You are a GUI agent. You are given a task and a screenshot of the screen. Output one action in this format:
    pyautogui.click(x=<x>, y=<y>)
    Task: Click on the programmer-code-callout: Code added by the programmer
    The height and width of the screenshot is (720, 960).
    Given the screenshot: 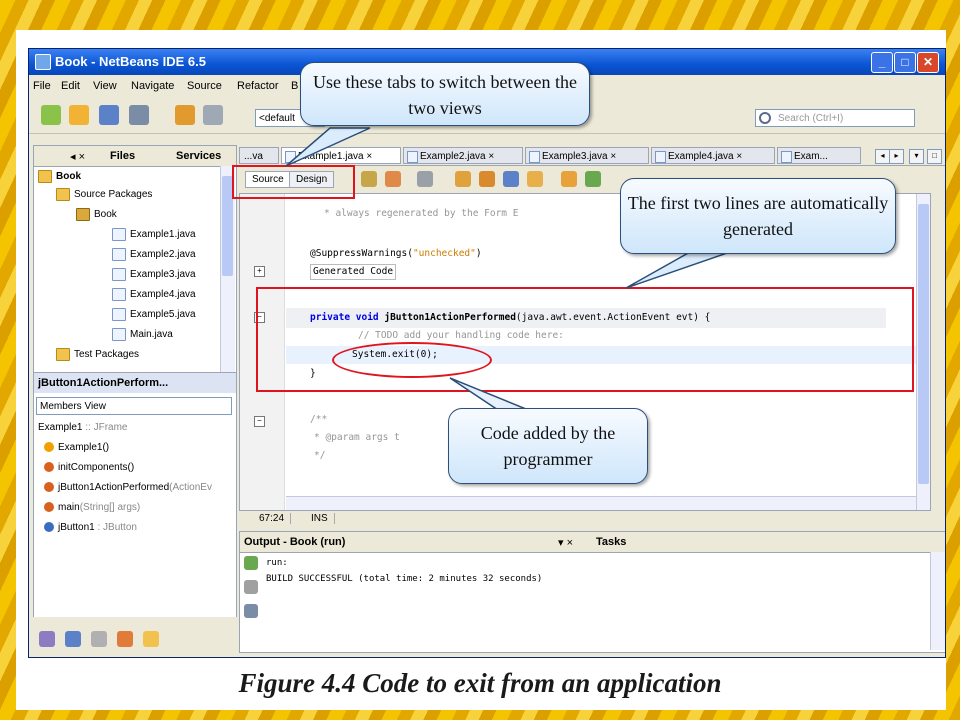 What is the action you would take?
    pyautogui.click(x=548, y=446)
    